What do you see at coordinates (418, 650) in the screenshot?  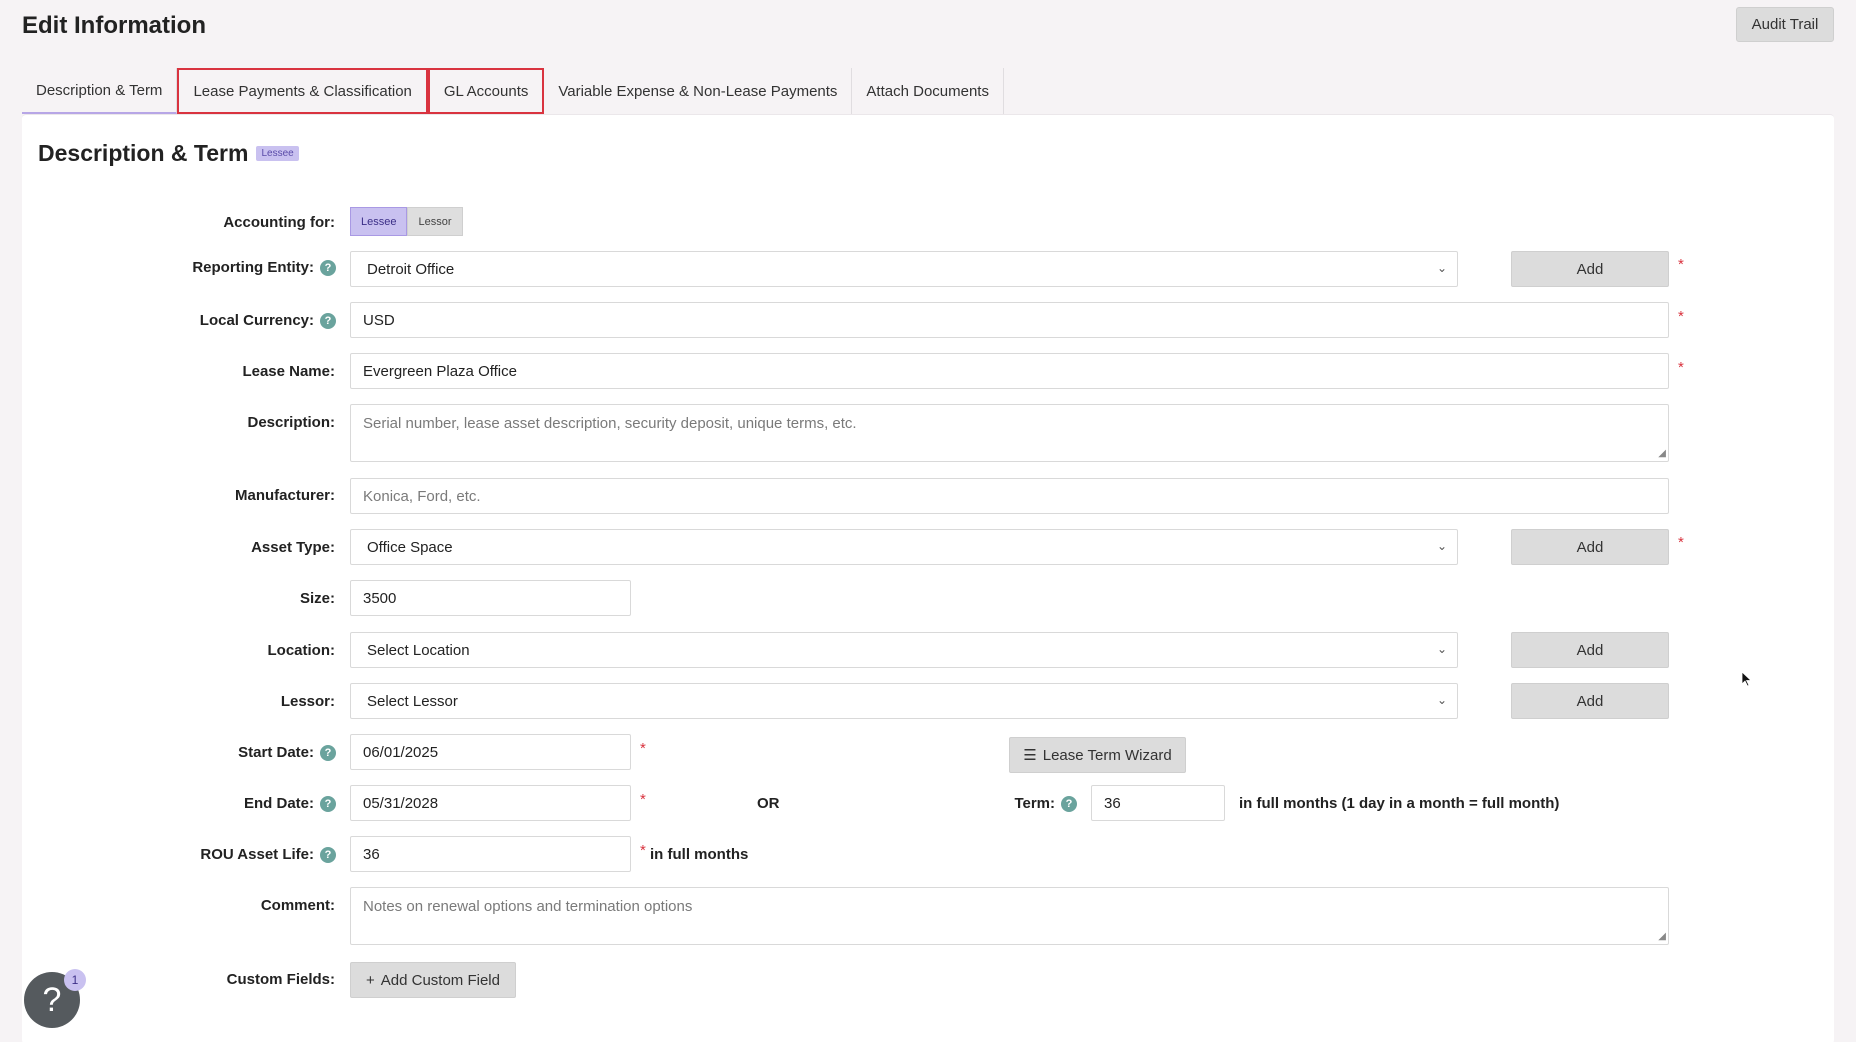 I see `location-value: Select Location` at bounding box center [418, 650].